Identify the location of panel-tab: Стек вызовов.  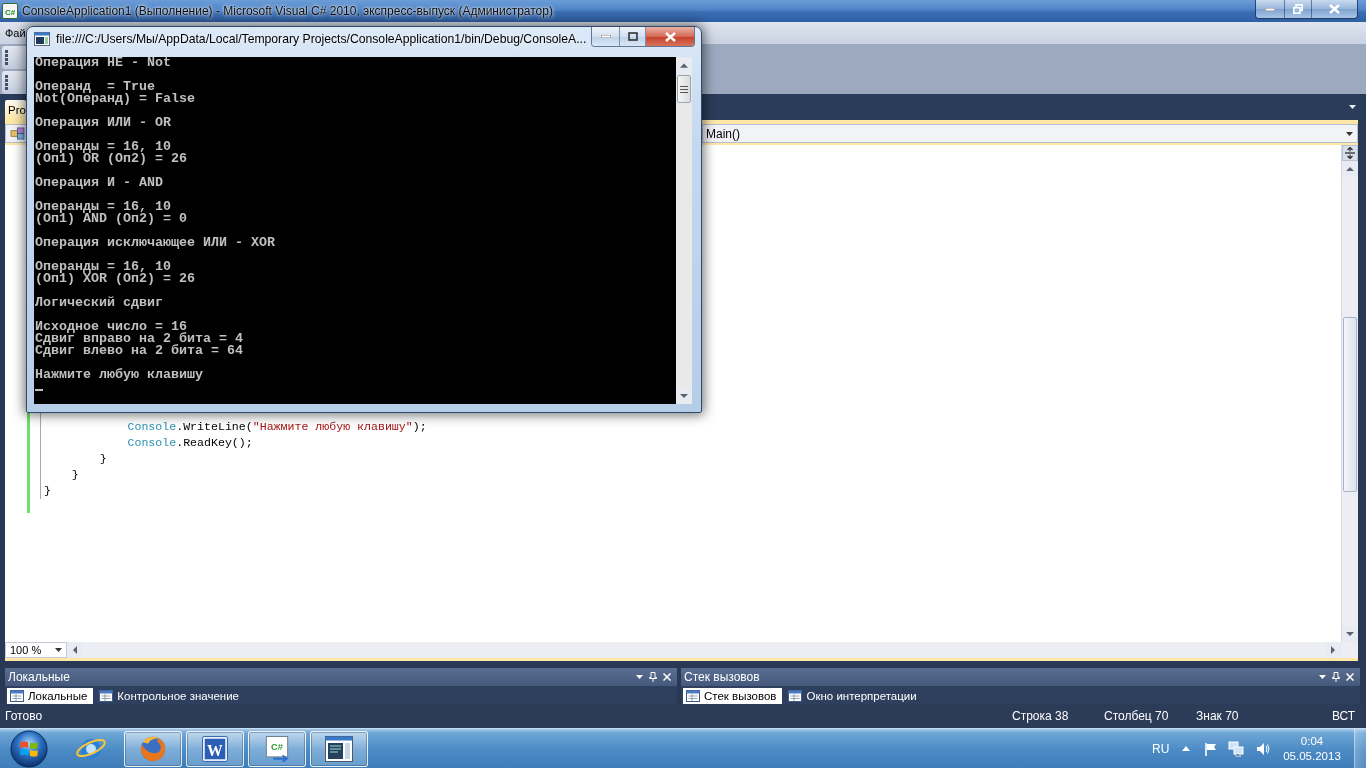
(733, 696).